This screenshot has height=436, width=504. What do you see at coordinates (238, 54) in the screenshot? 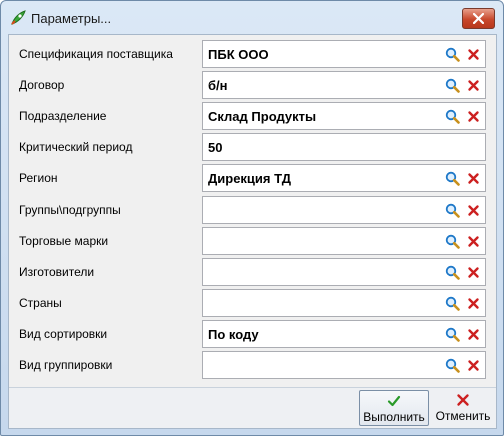
I see `param-value: ПБК ООО` at bounding box center [238, 54].